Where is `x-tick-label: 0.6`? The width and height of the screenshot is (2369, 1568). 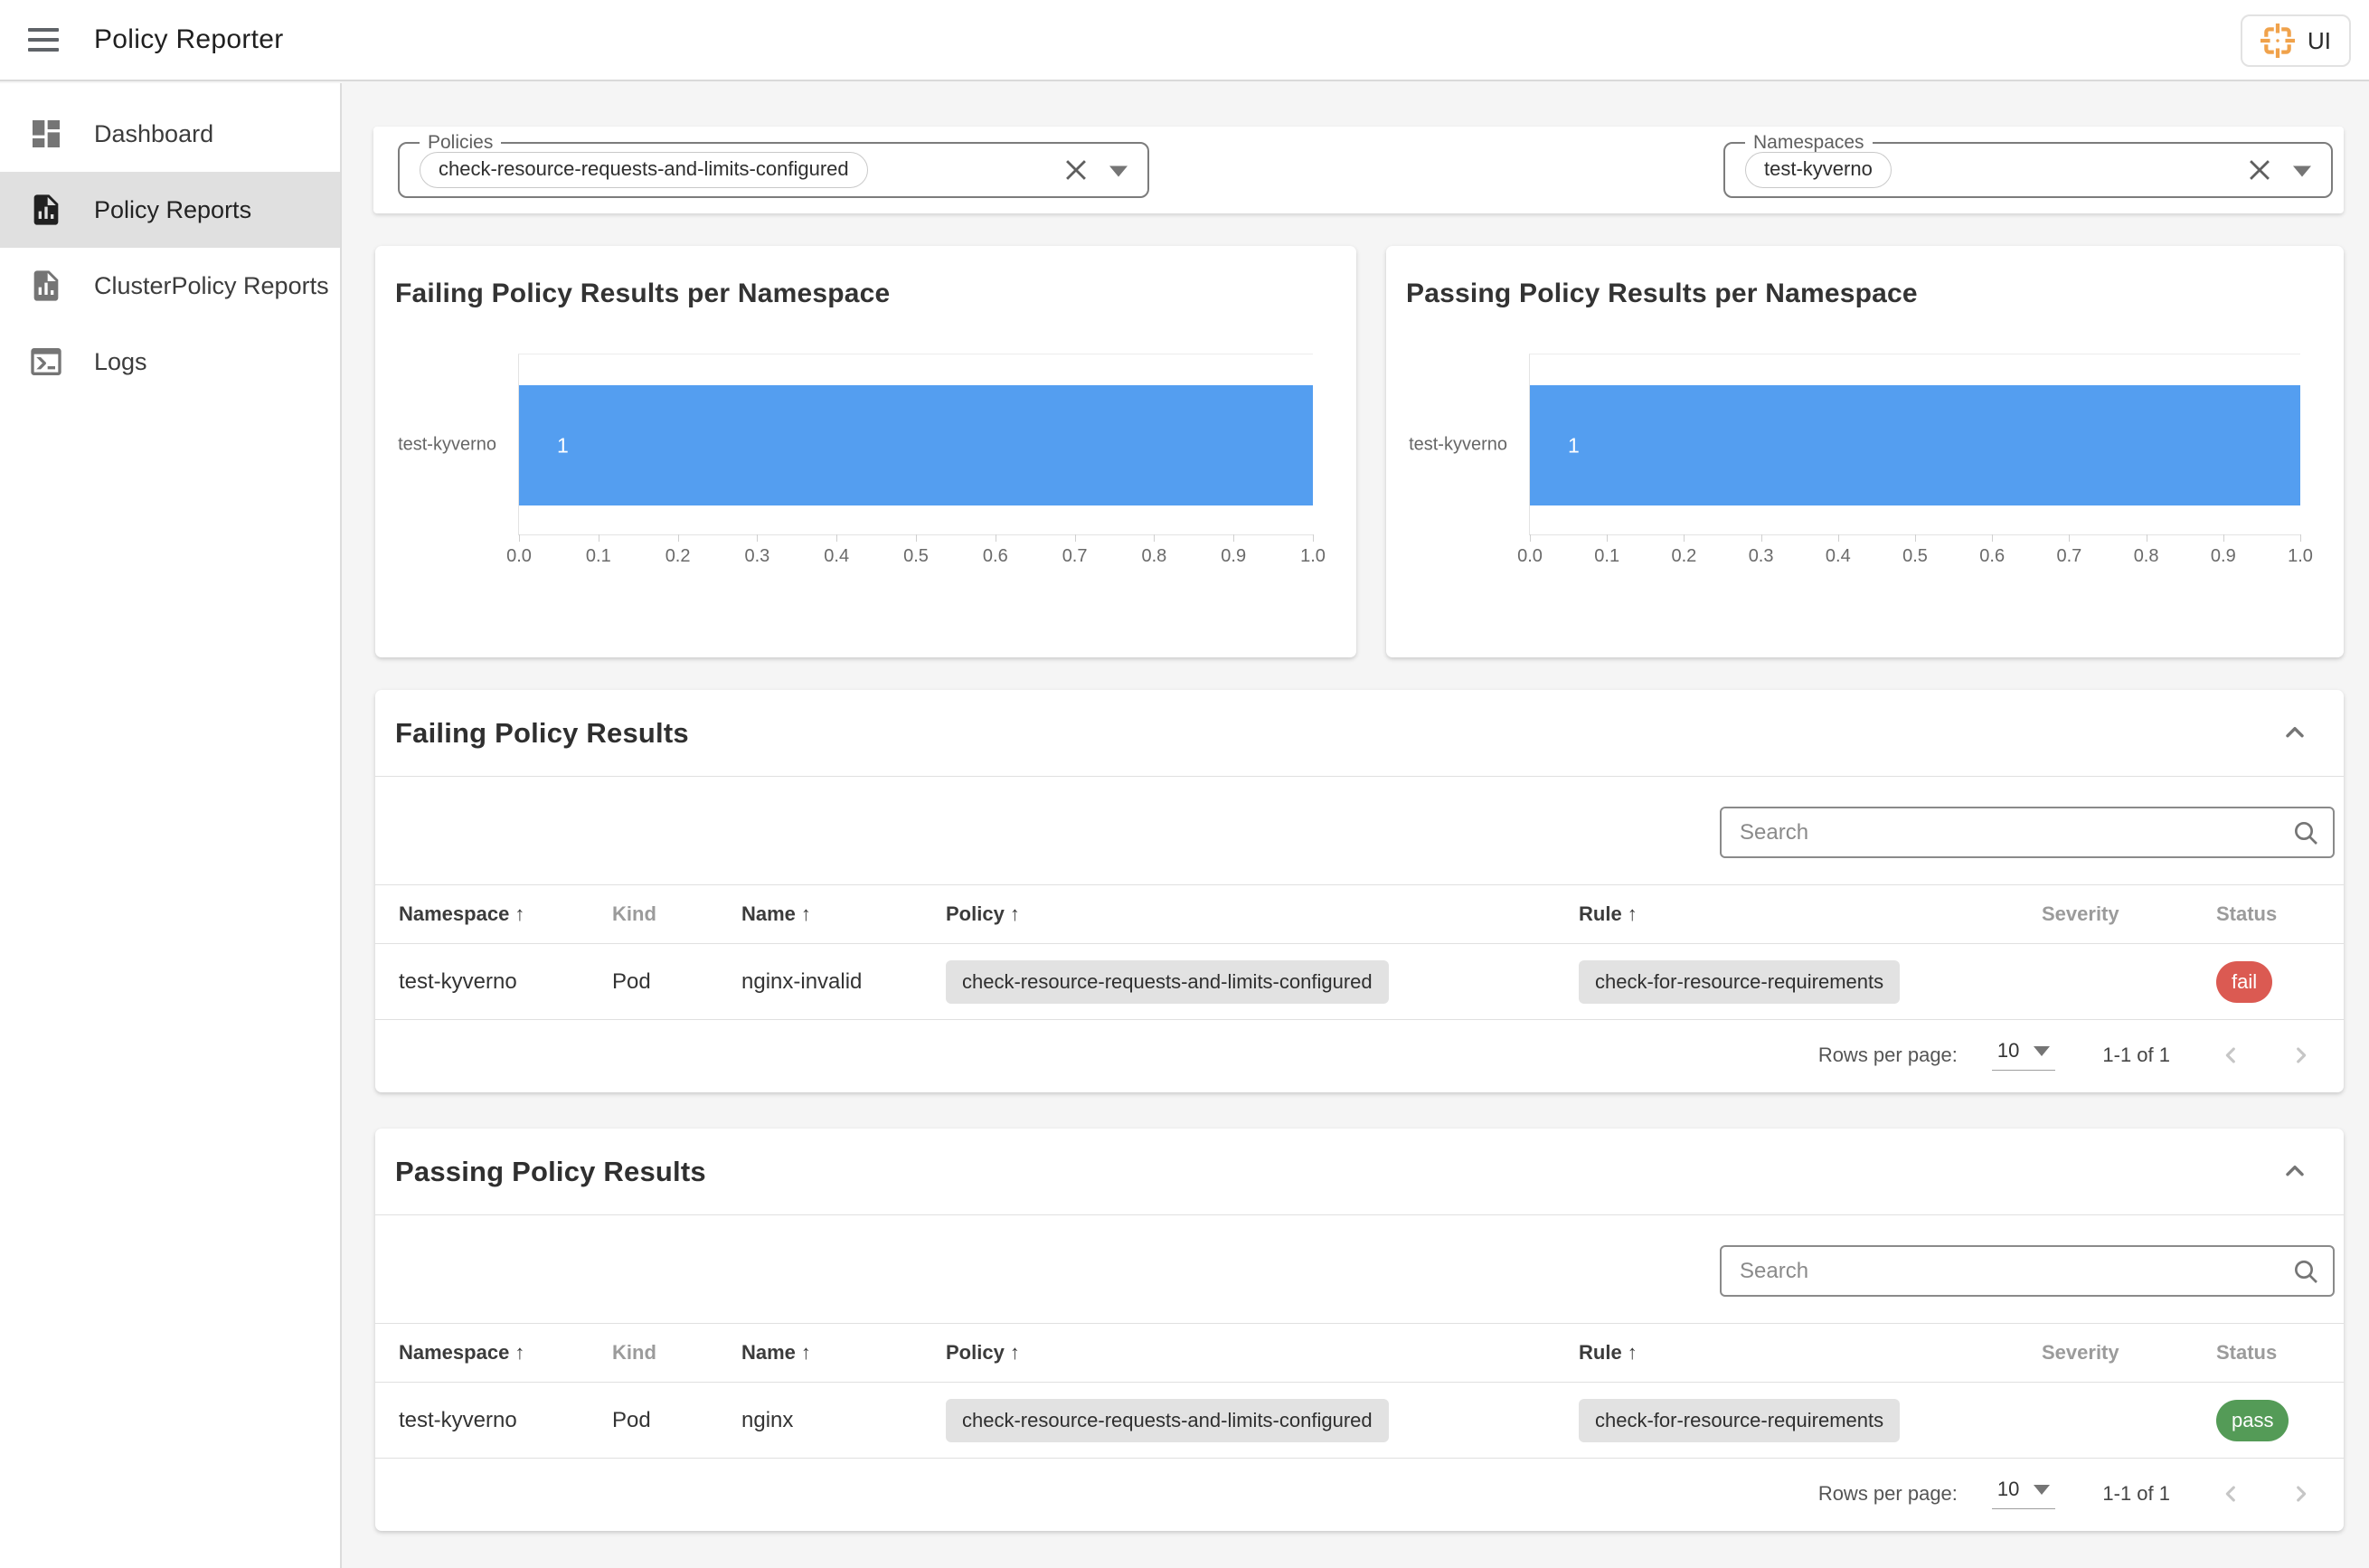 x-tick-label: 0.6 is located at coordinates (1992, 556).